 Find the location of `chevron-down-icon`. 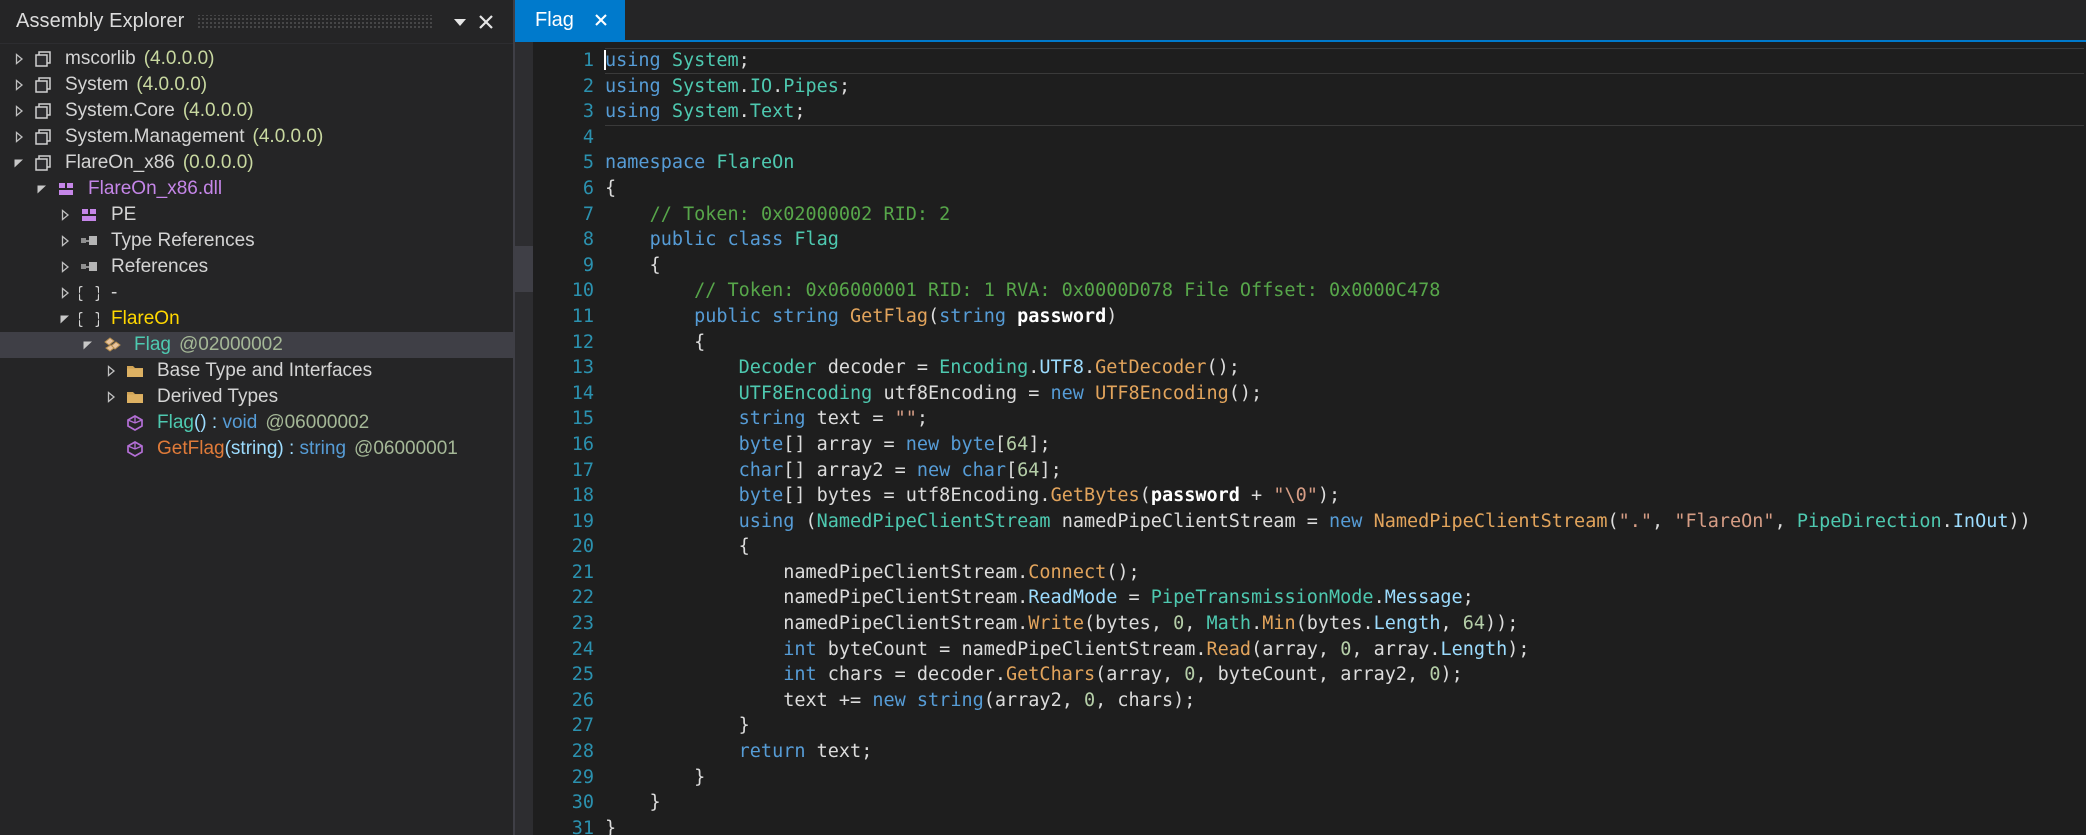

chevron-down-icon is located at coordinates (460, 22).